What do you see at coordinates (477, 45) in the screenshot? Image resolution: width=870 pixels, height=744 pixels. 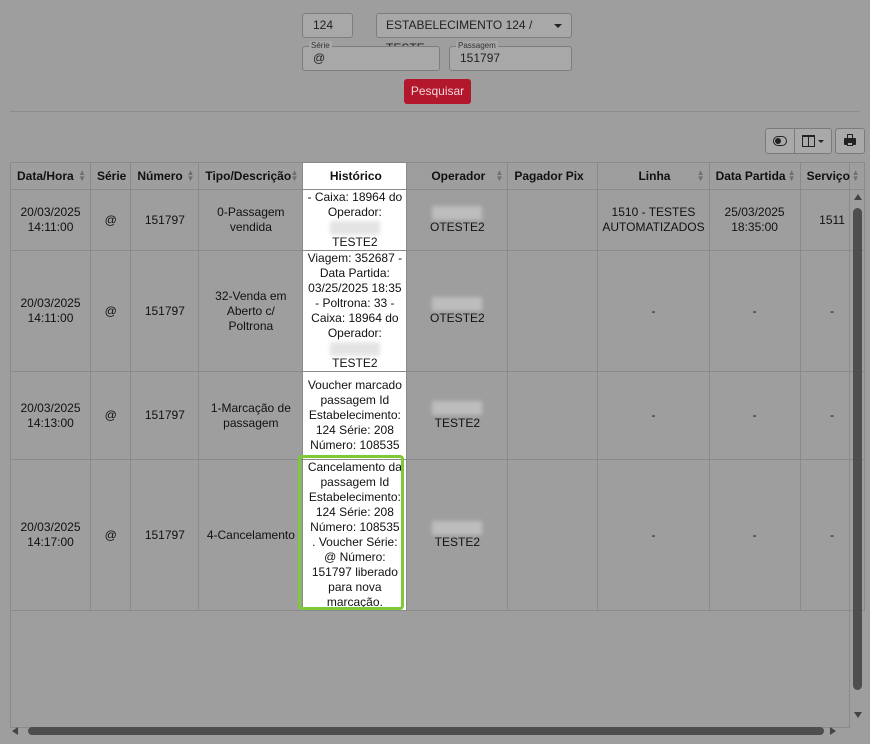 I see `passagem-label: Passagem` at bounding box center [477, 45].